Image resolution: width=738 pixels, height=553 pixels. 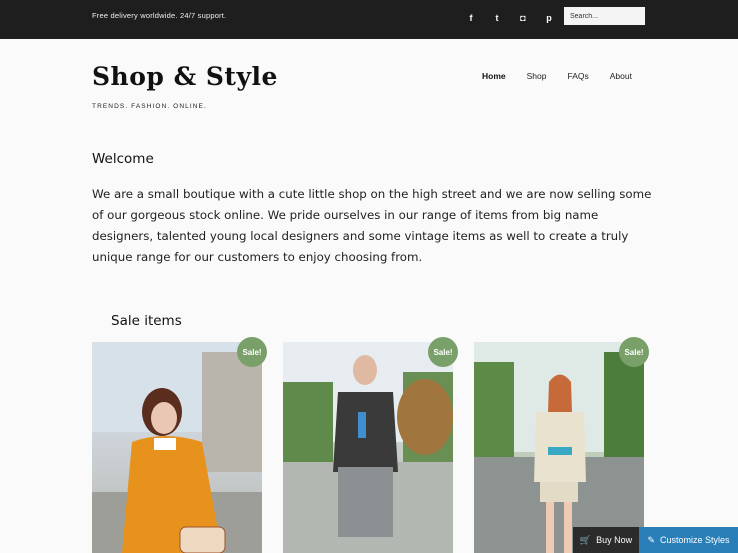 What do you see at coordinates (537, 76) in the screenshot?
I see `nav-shop: Shop` at bounding box center [537, 76].